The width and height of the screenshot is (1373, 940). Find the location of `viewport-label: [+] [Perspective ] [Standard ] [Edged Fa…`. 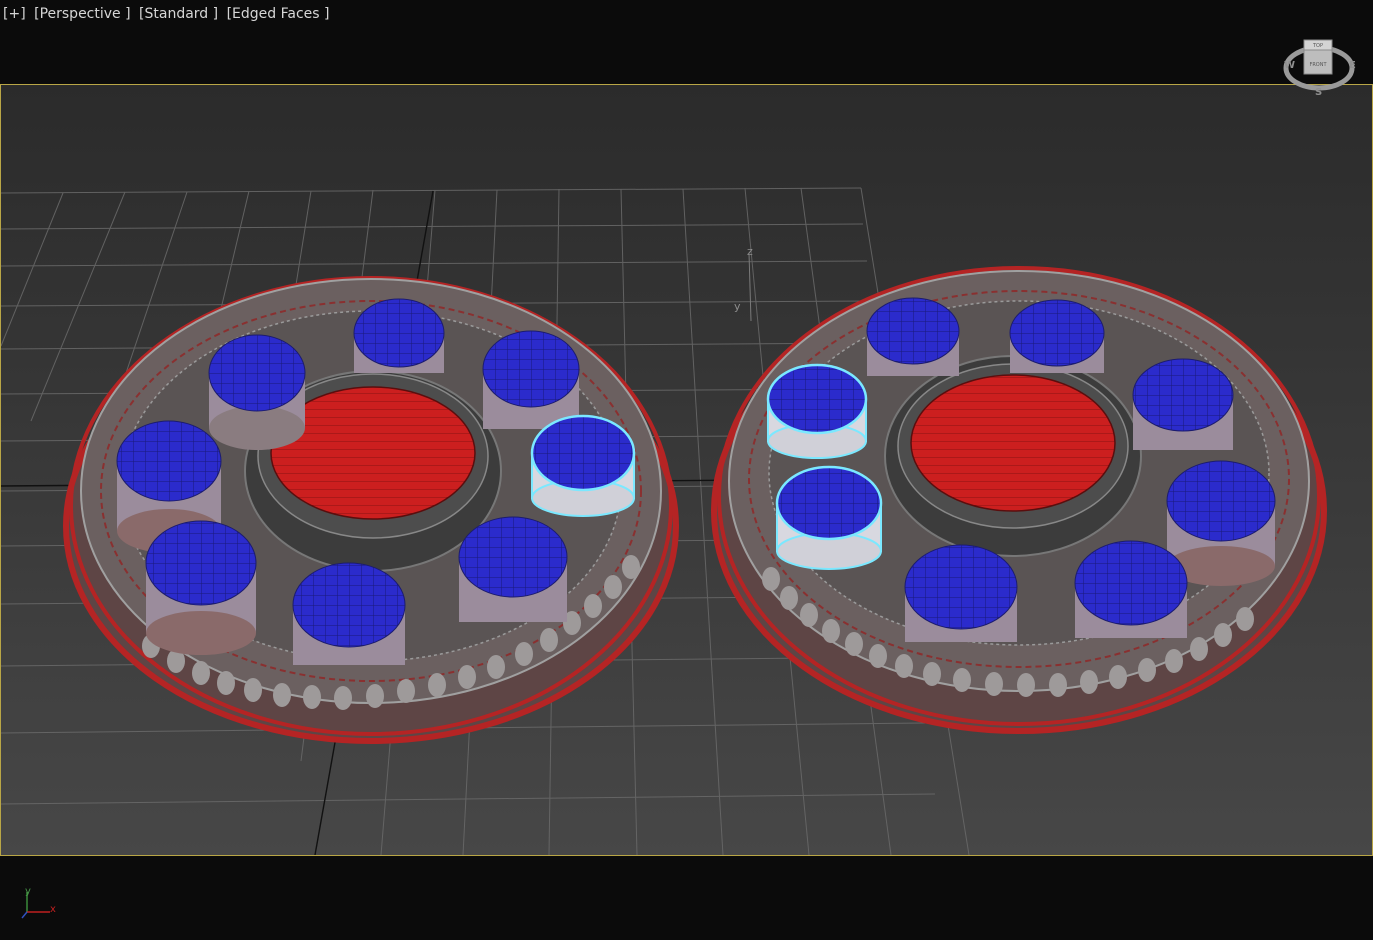

viewport-label: [+] [Perspective ] [Standard ] [Edged Fa… is located at coordinates (168, 14).